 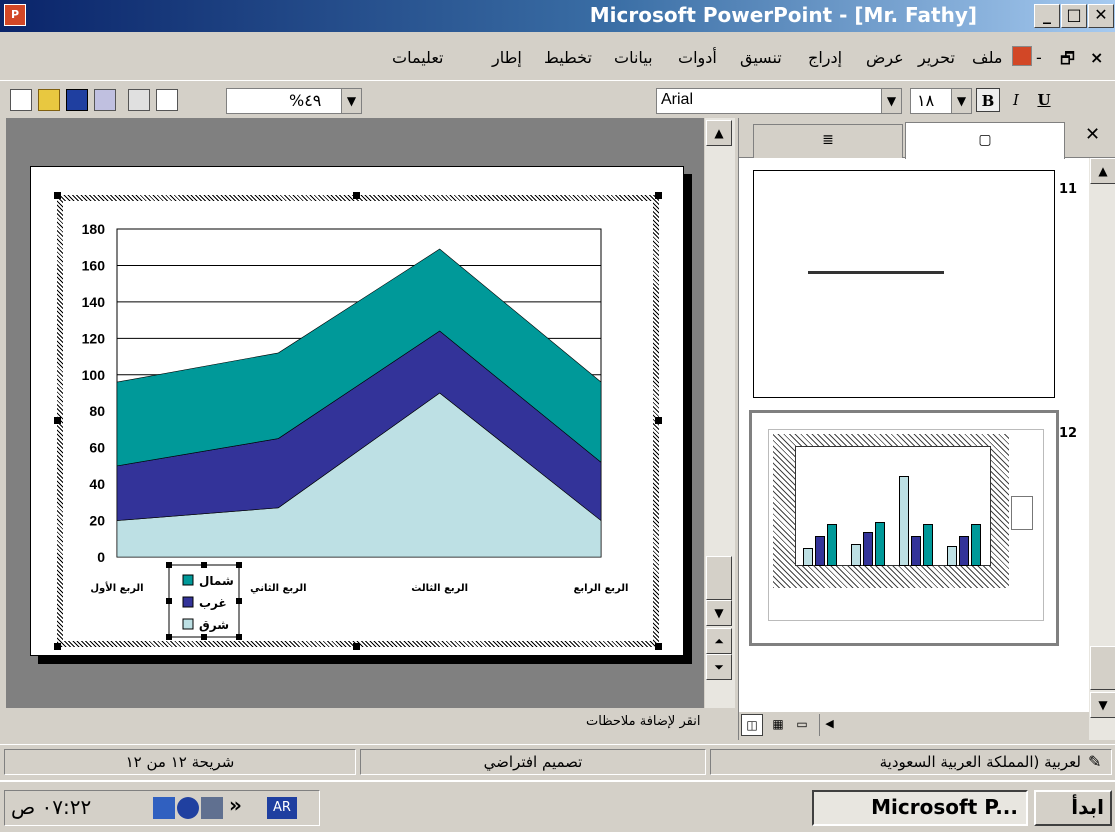 What do you see at coordinates (633, 57) in the screenshot?
I see `menu-data: بيانات` at bounding box center [633, 57].